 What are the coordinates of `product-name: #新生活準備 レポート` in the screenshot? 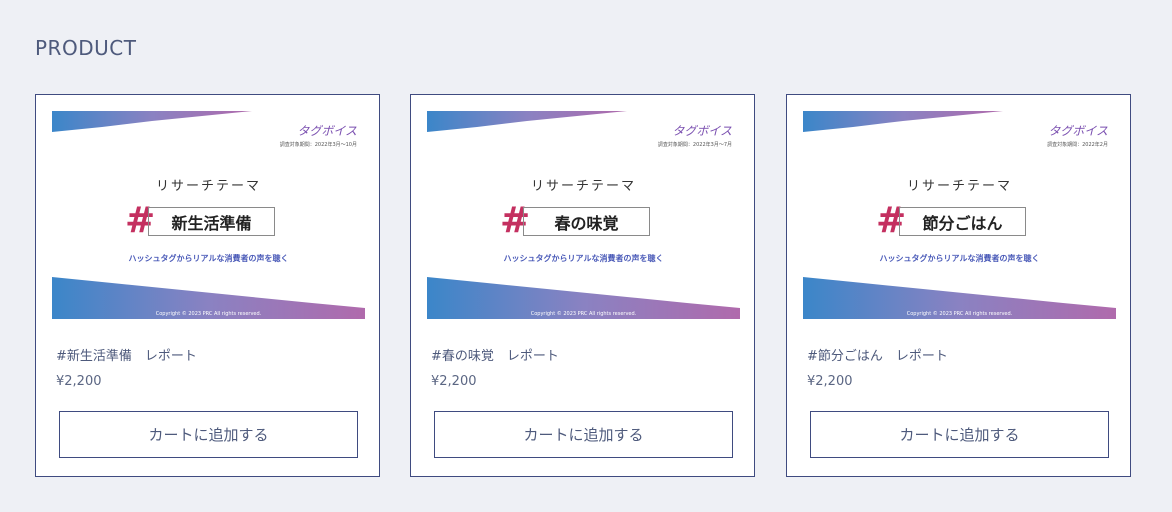 It's located at (126, 354).